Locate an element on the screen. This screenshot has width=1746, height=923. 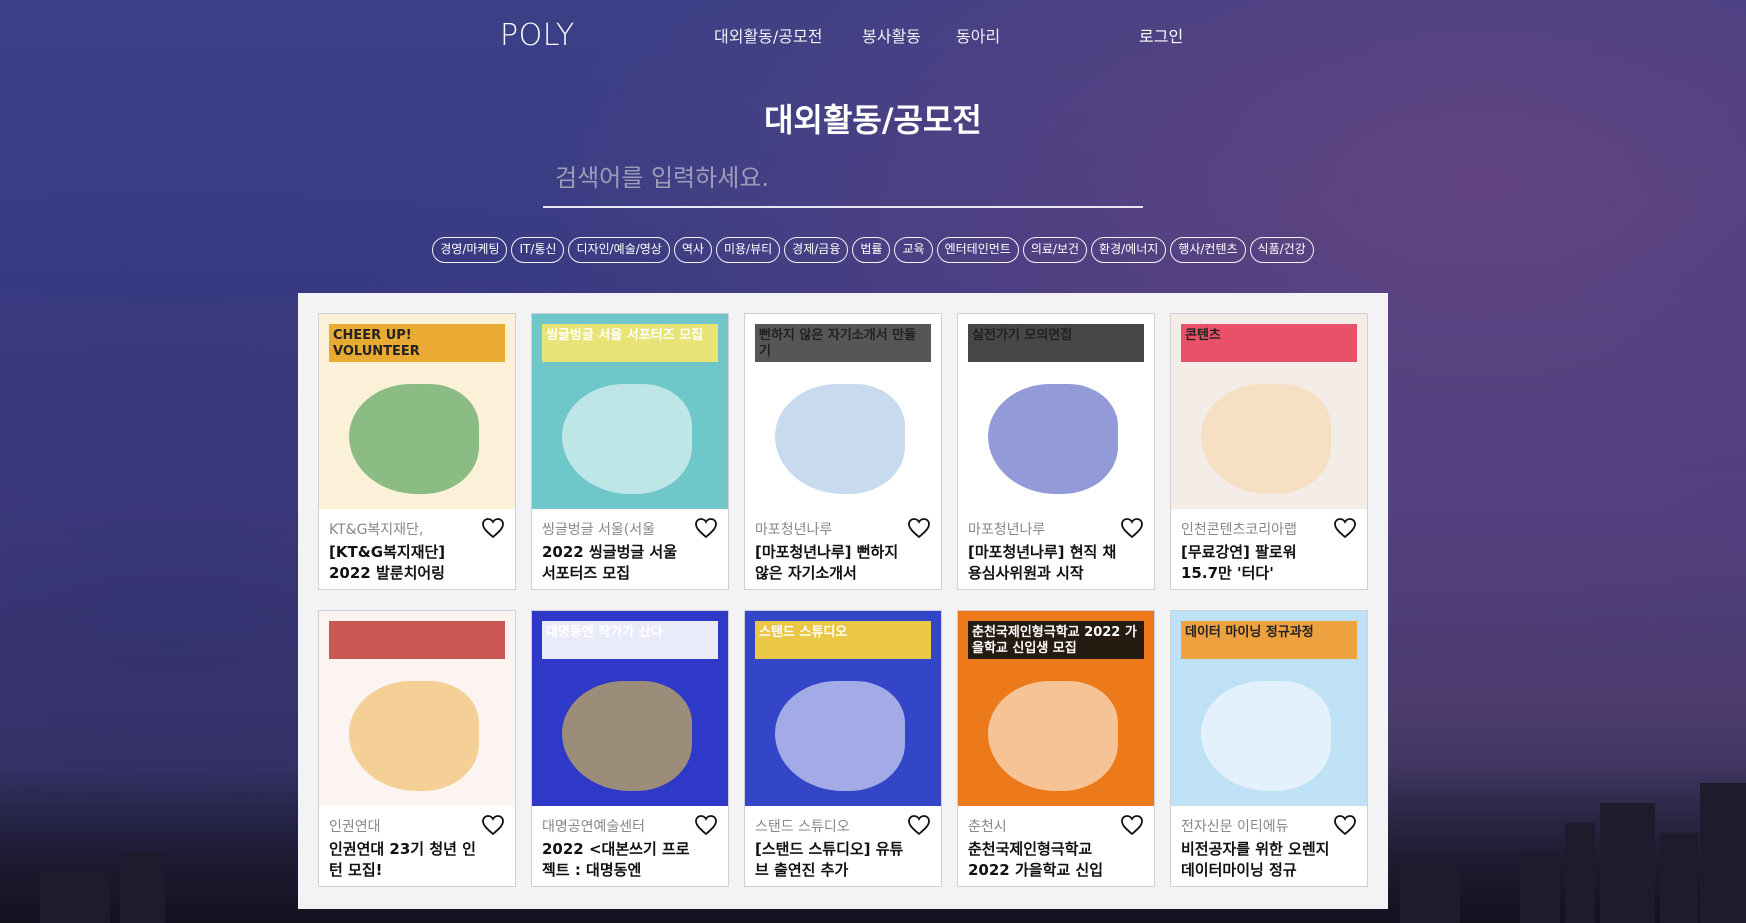
activity-card: 실전가기 모의면접 마포청년나루 [마포청년나루] 현직 채용심사위원과 시작 is located at coordinates (1056, 451).